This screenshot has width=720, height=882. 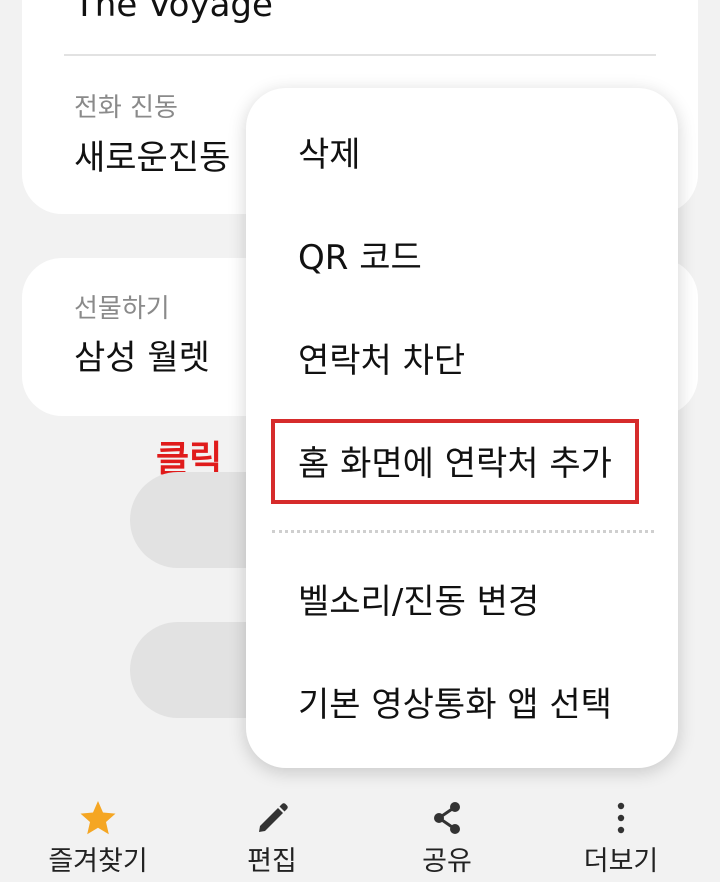 What do you see at coordinates (152, 158) in the screenshot?
I see `vibration-value: 새로운진동` at bounding box center [152, 158].